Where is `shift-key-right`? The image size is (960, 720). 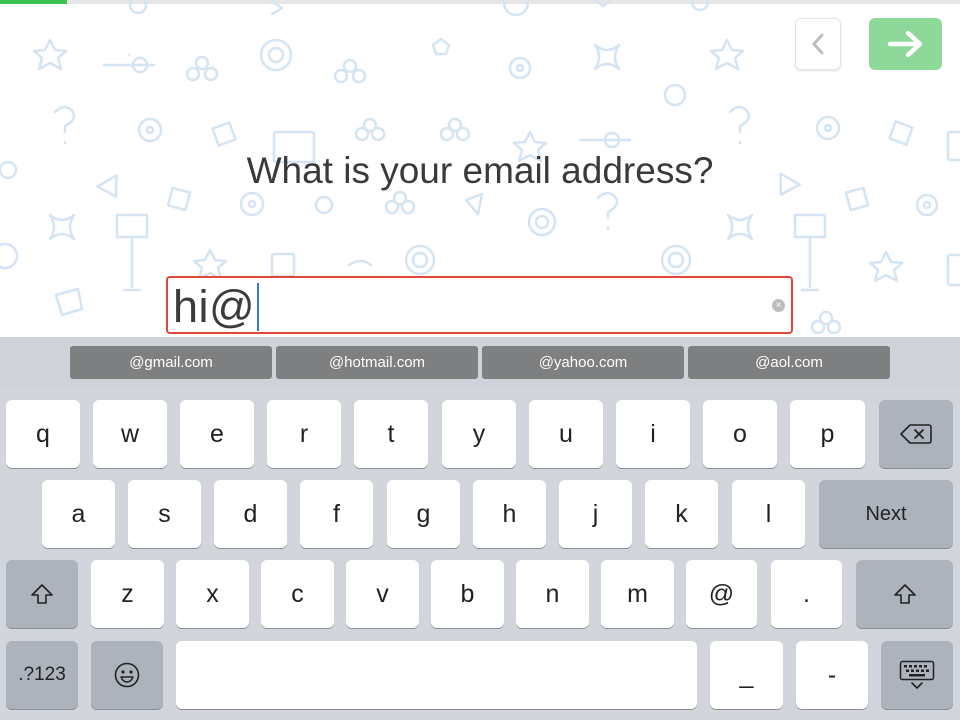
shift-key-right is located at coordinates (904, 594).